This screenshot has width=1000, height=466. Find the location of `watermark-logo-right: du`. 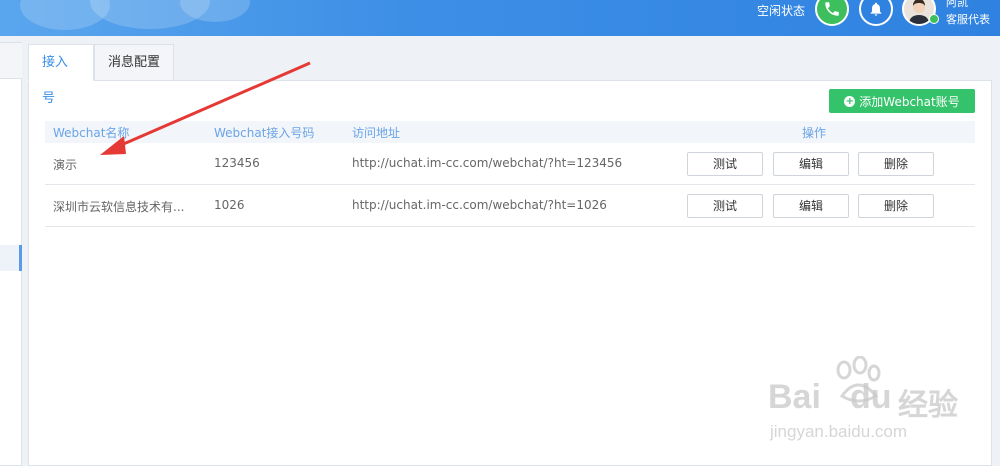

watermark-logo-right: du is located at coordinates (871, 397).